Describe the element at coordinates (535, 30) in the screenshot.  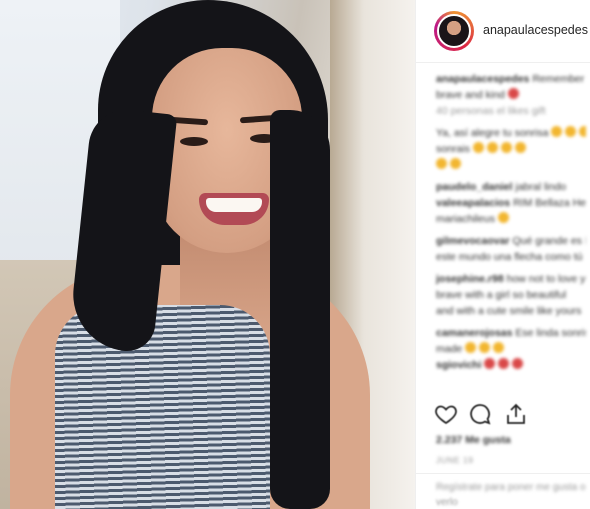
I see `post-username: anapaulacespedes` at that location.